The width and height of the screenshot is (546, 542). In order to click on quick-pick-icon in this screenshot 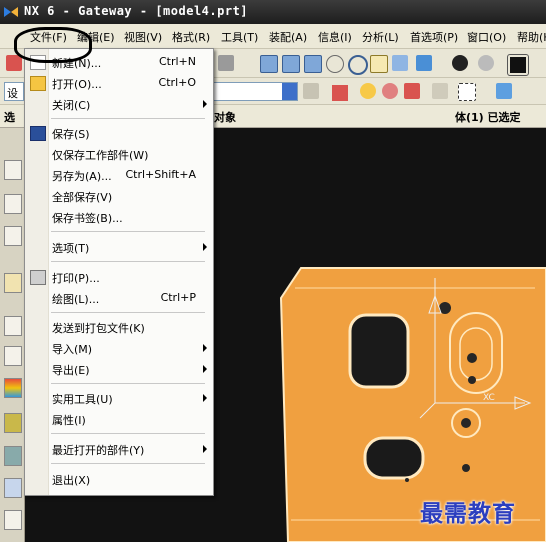, I will do `click(440, 91)`.